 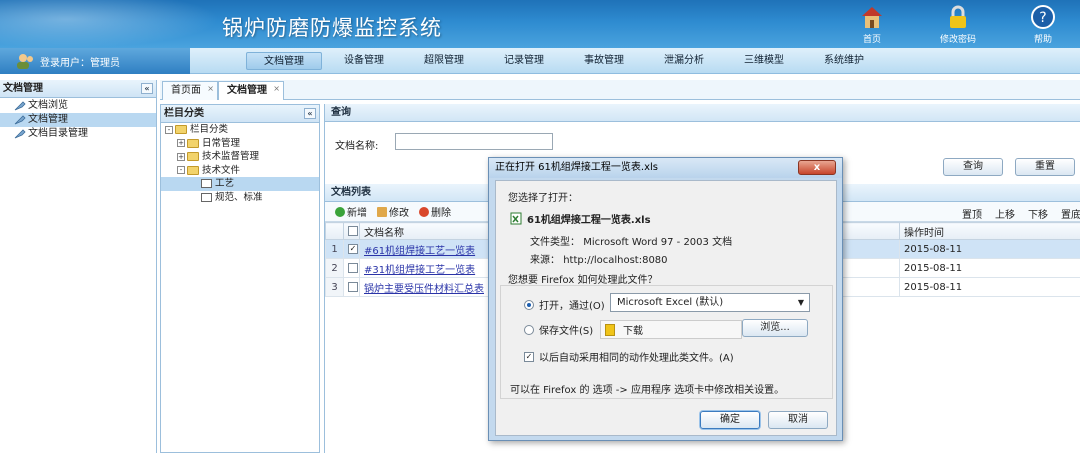 What do you see at coordinates (147, 88) in the screenshot?
I see `collapse-left-panel-button: «` at bounding box center [147, 88].